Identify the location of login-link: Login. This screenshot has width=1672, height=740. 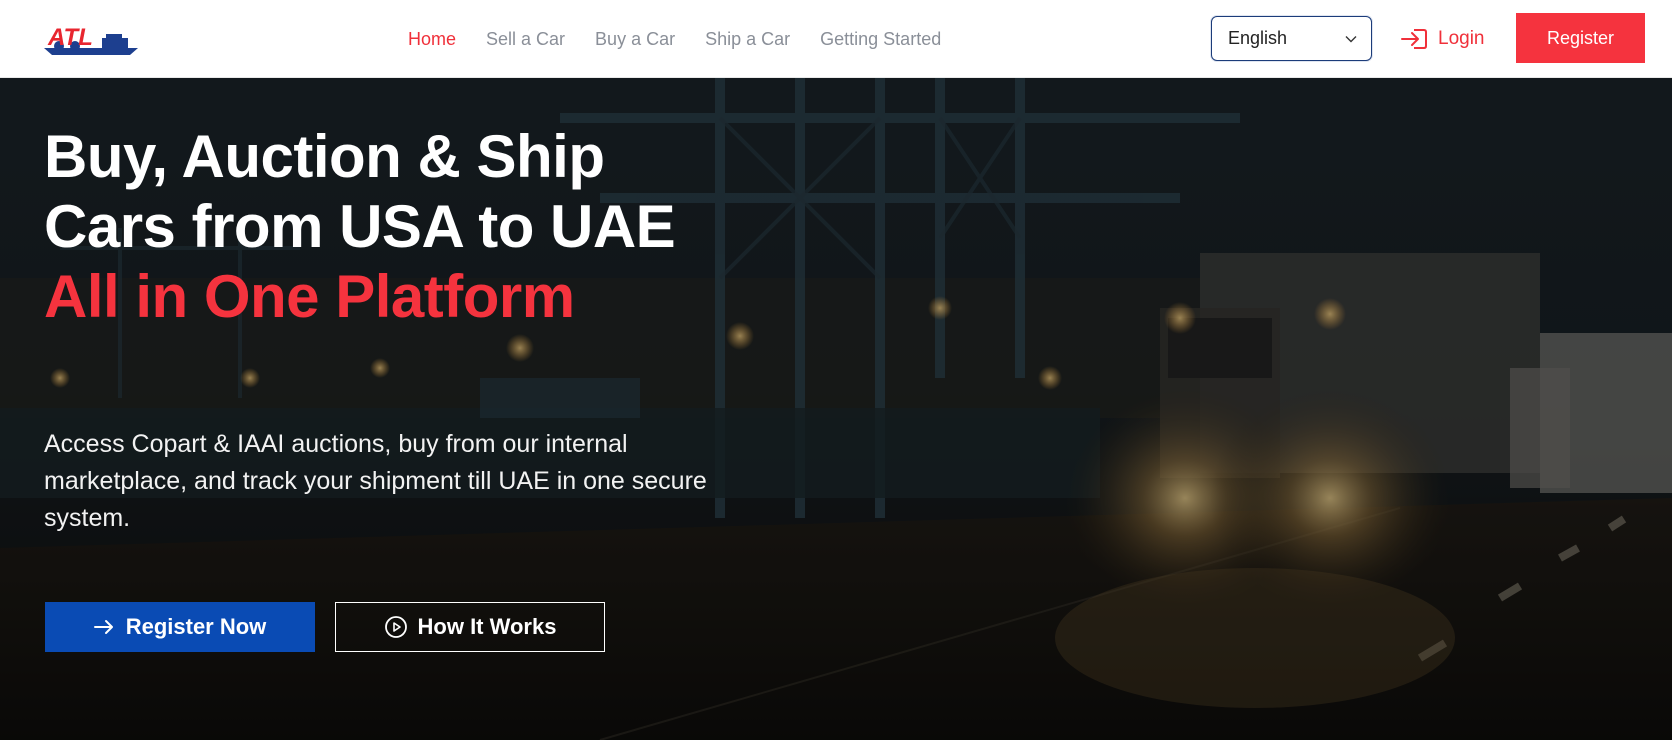
(1442, 39).